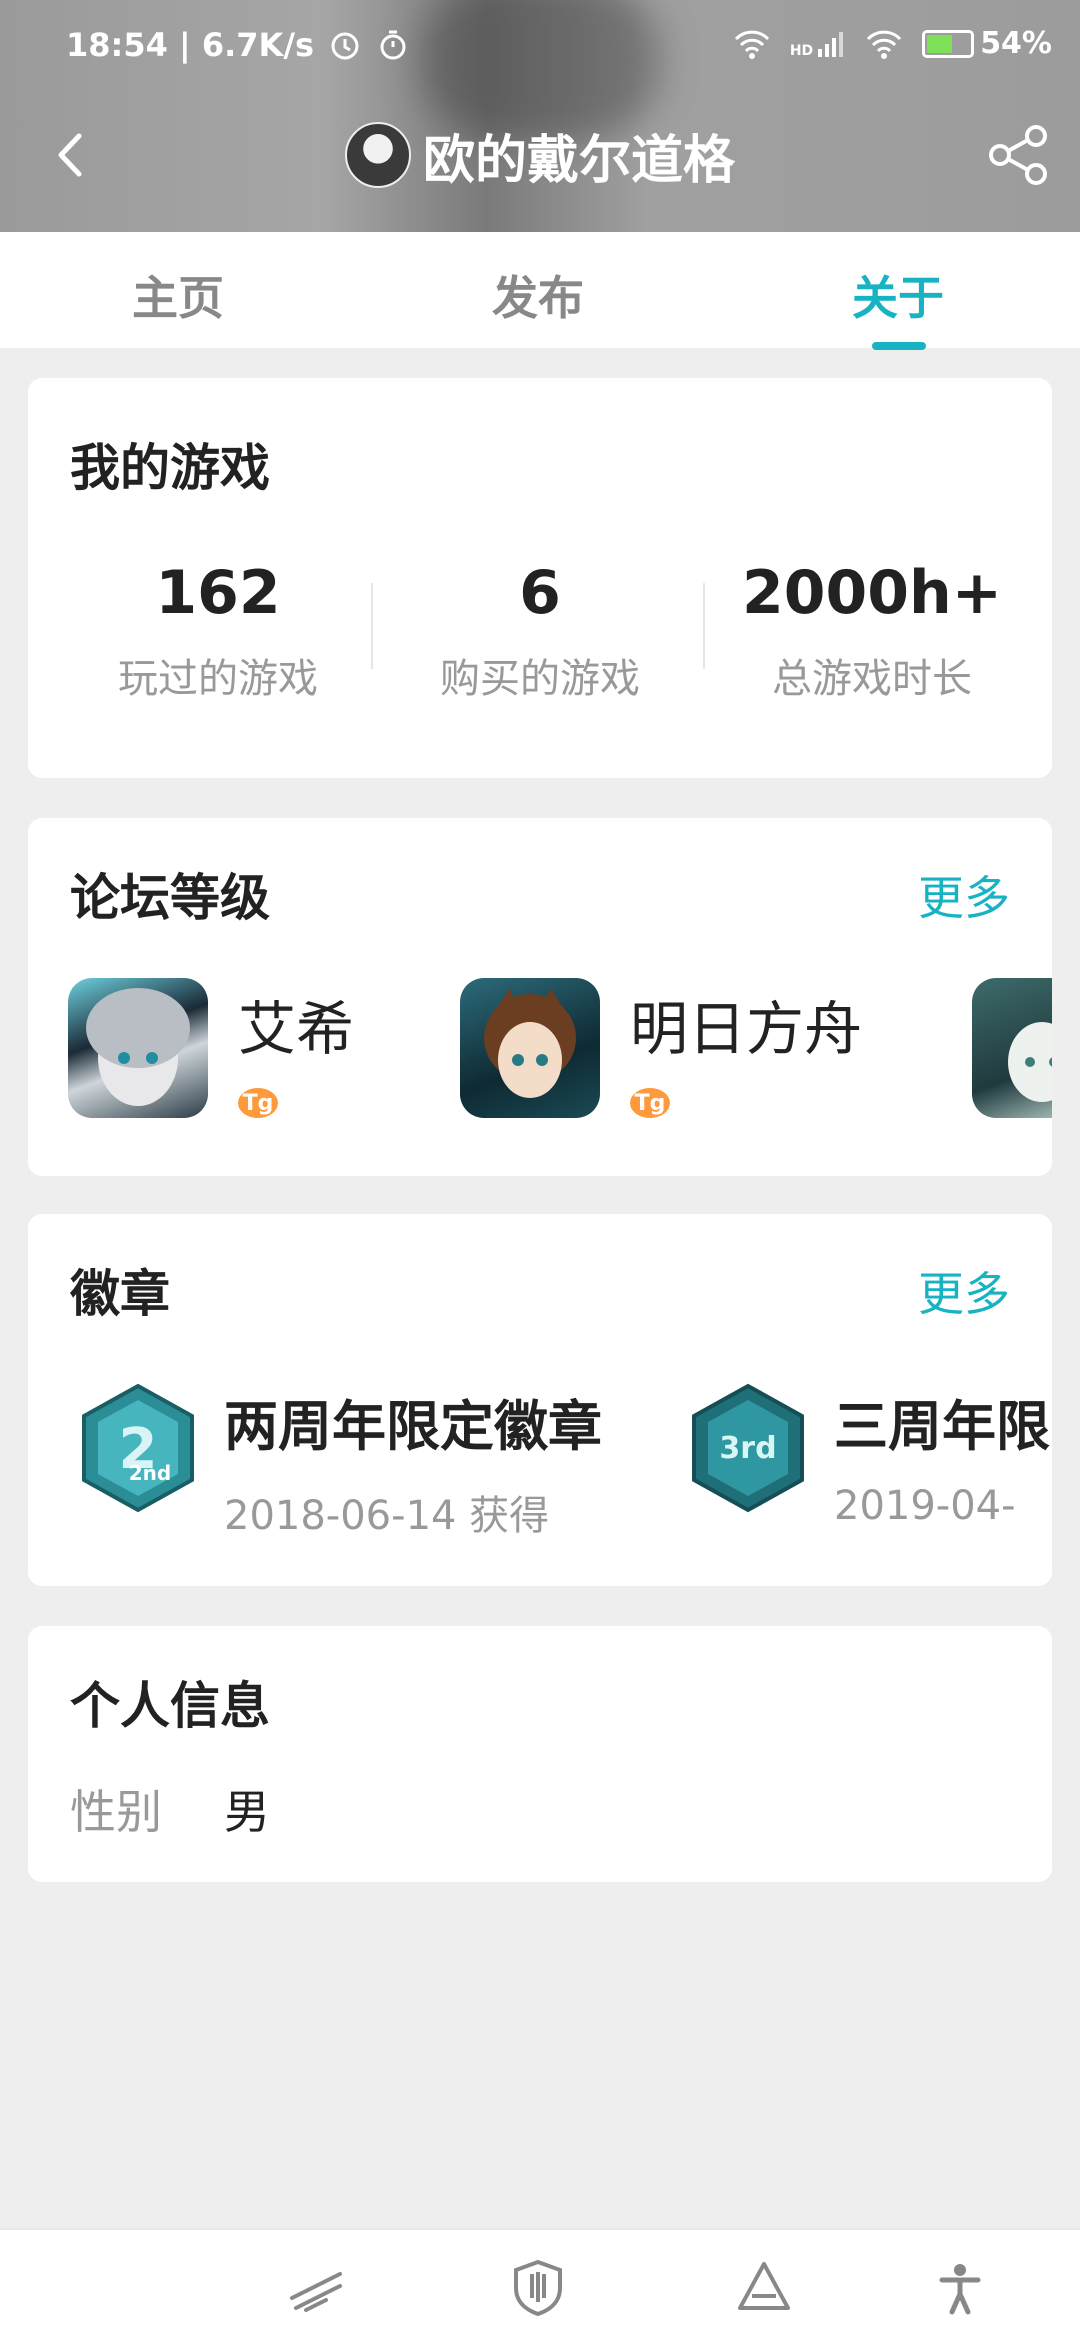 The image size is (1080, 2340). I want to click on network-type-label: HD, so click(801, 50).